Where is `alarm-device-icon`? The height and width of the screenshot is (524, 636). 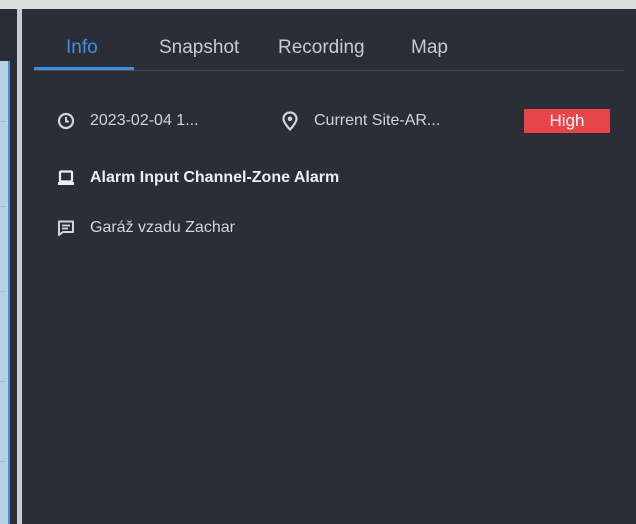 alarm-device-icon is located at coordinates (66, 178).